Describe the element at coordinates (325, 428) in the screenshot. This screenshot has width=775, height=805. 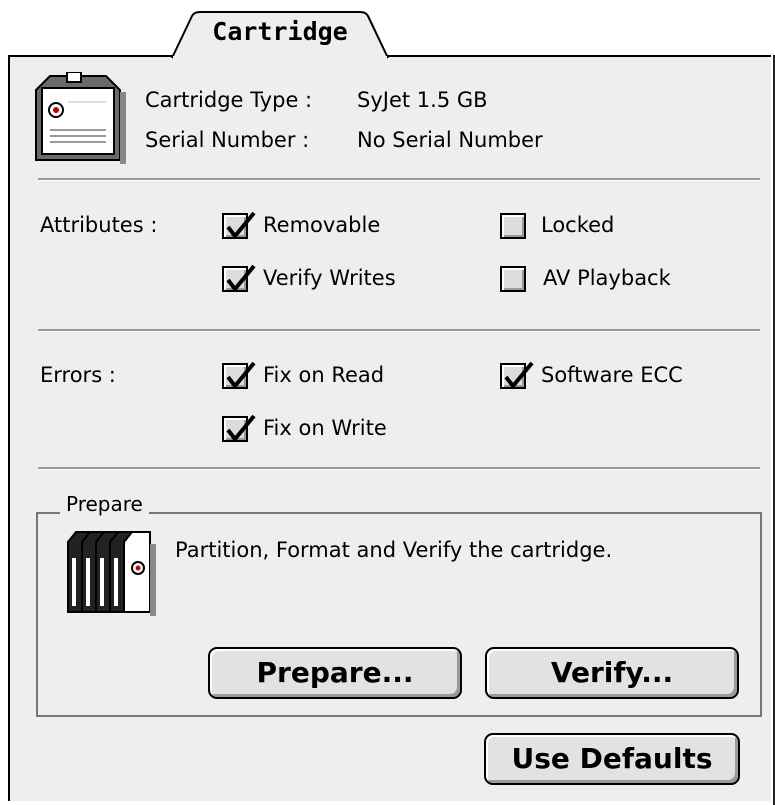
I see `fix-on-write-label: Fix on Write` at that location.